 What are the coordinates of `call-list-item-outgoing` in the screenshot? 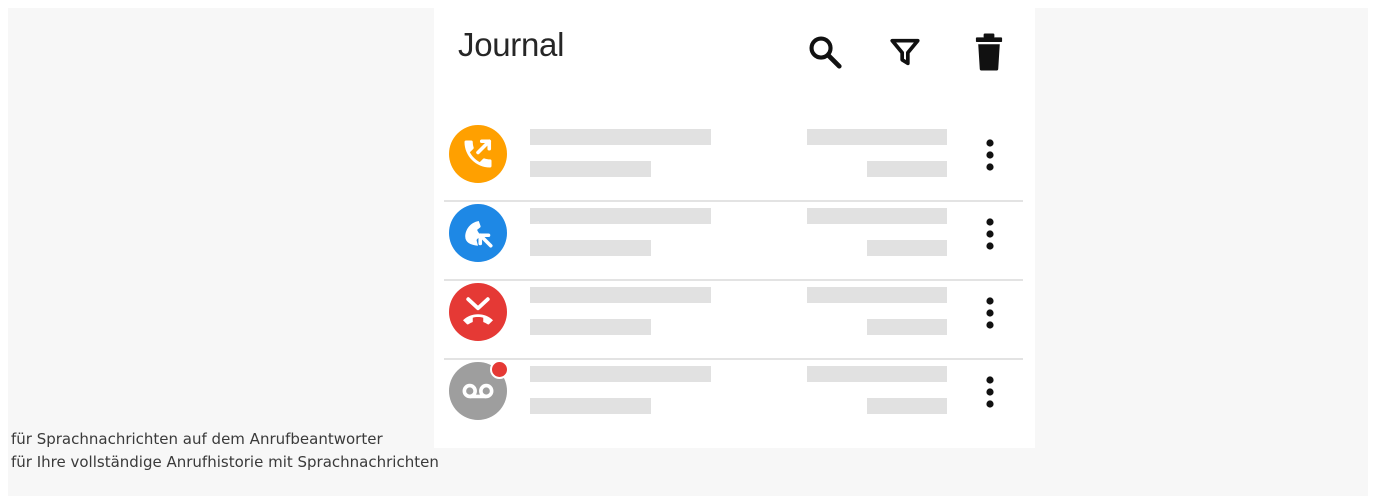 It's located at (733, 162).